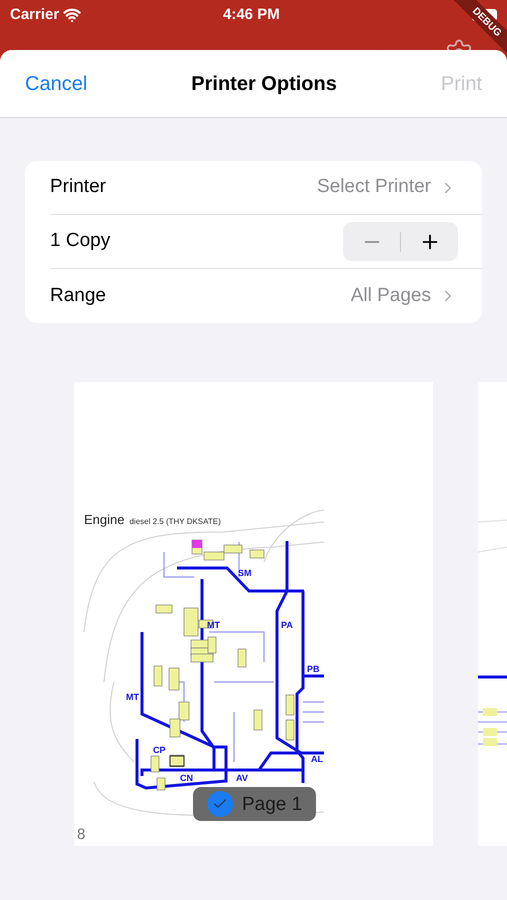  What do you see at coordinates (78, 187) in the screenshot?
I see `option-label: Printer` at bounding box center [78, 187].